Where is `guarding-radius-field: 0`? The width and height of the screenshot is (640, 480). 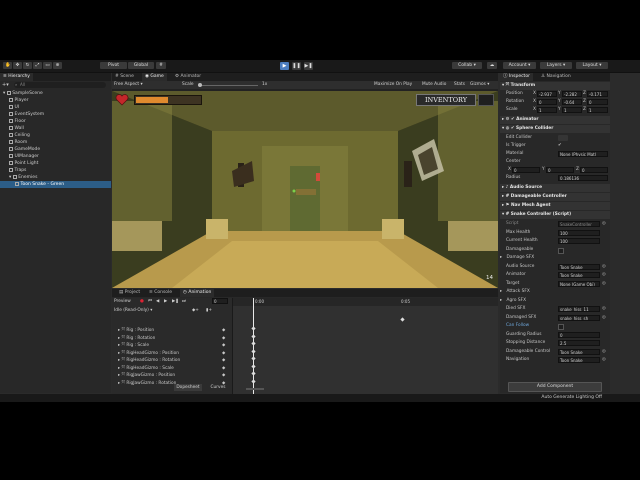 guarding-radius-field: 0 is located at coordinates (579, 334).